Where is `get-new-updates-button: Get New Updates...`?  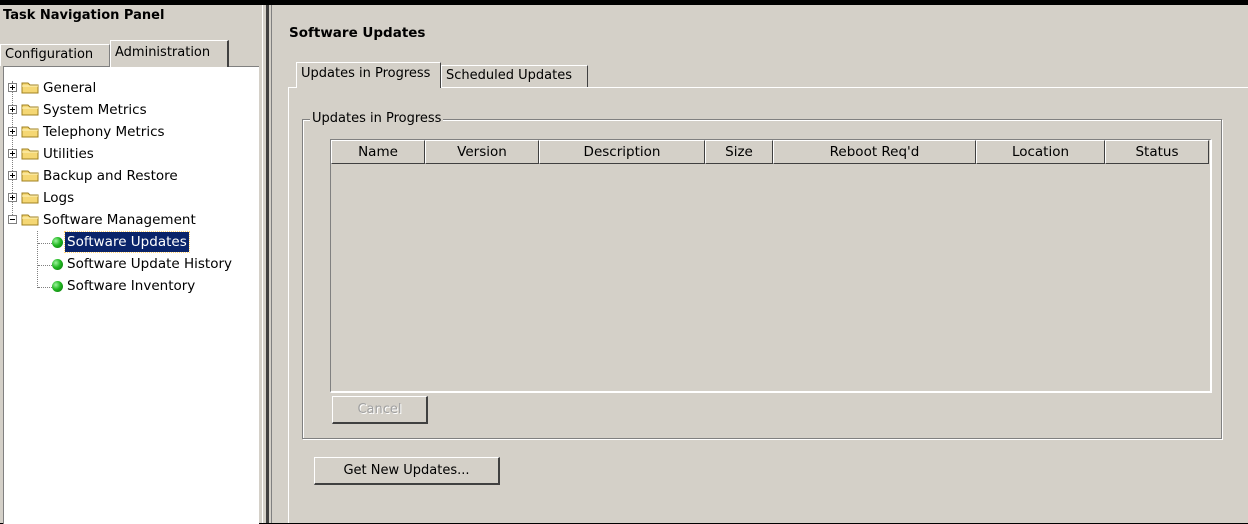
get-new-updates-button: Get New Updates... is located at coordinates (407, 471).